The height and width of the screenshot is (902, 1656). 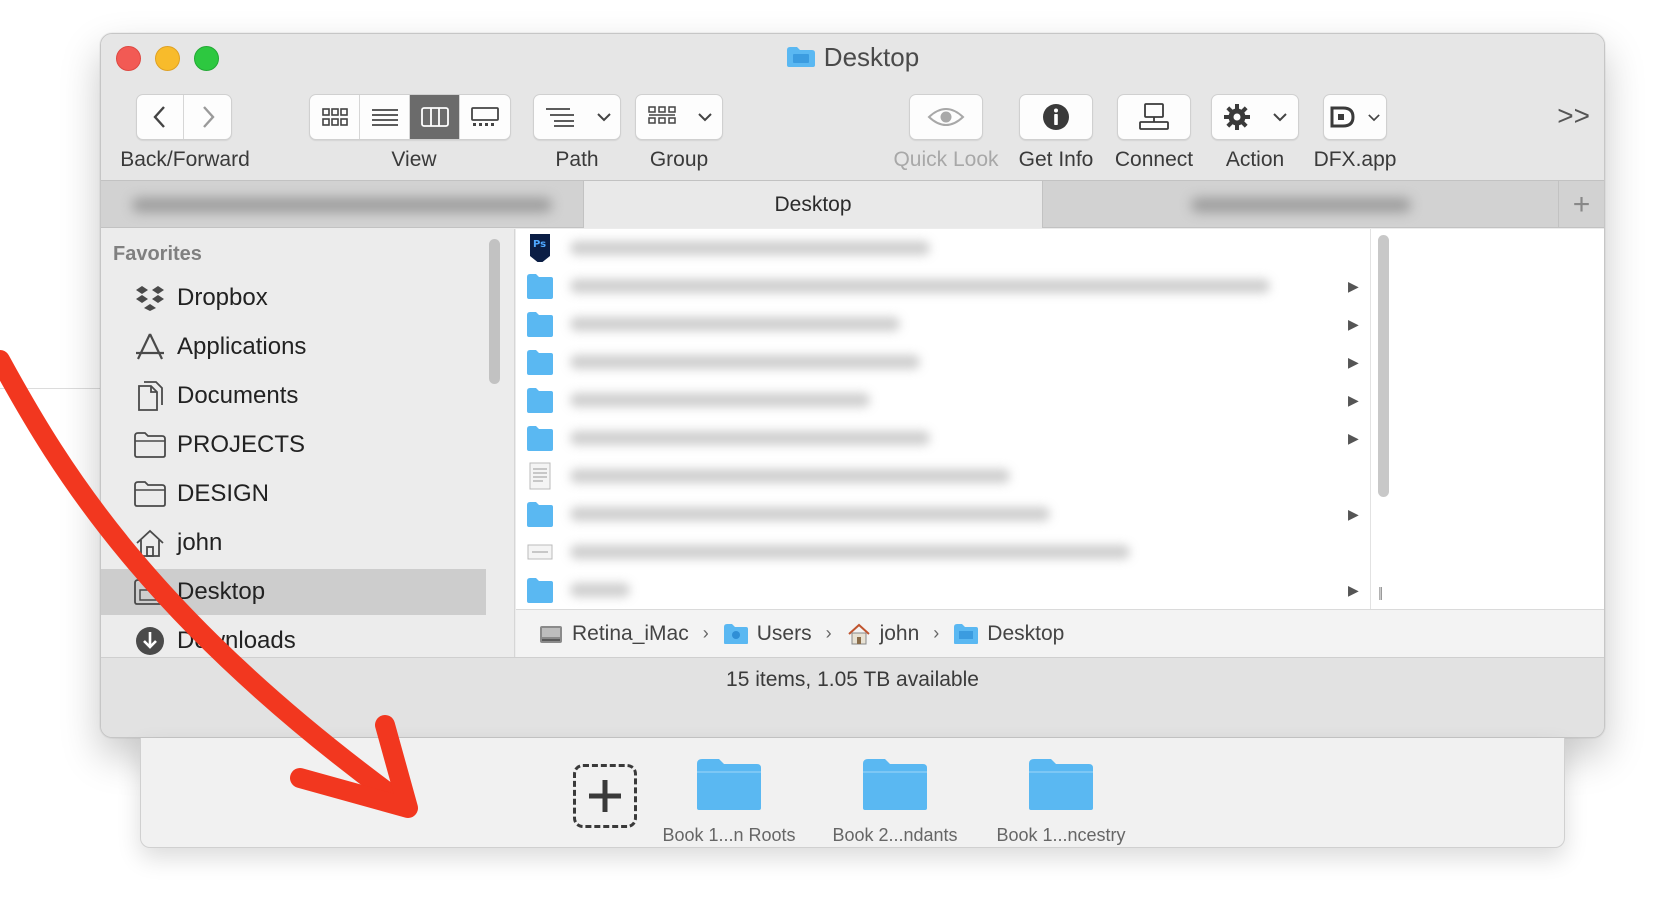 I want to click on tab-blurred-left, so click(x=342, y=204).